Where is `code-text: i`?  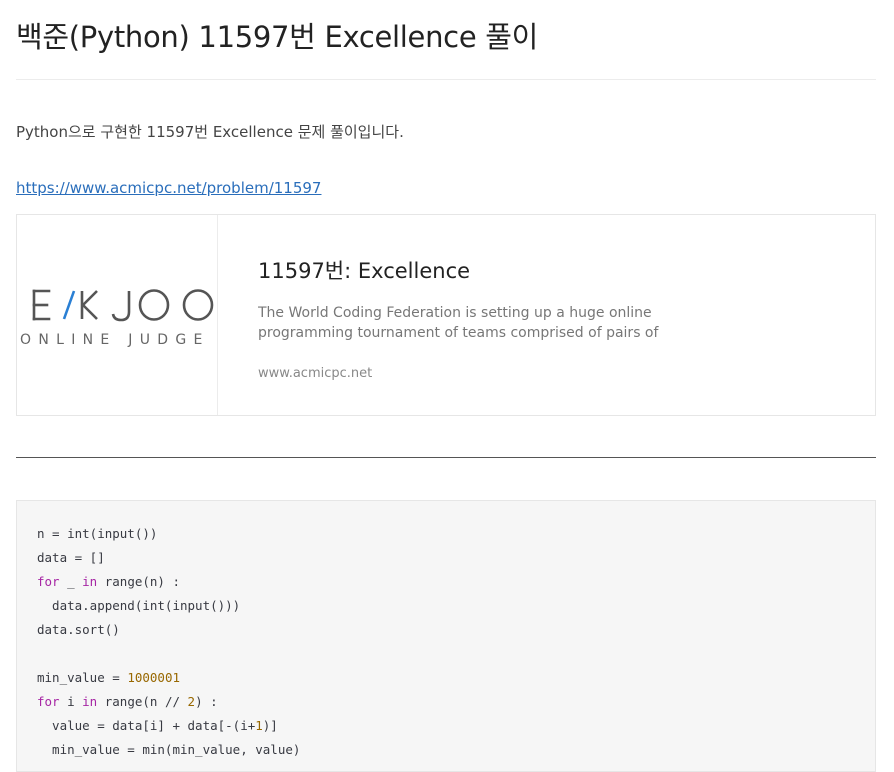
code-text: i is located at coordinates (71, 701).